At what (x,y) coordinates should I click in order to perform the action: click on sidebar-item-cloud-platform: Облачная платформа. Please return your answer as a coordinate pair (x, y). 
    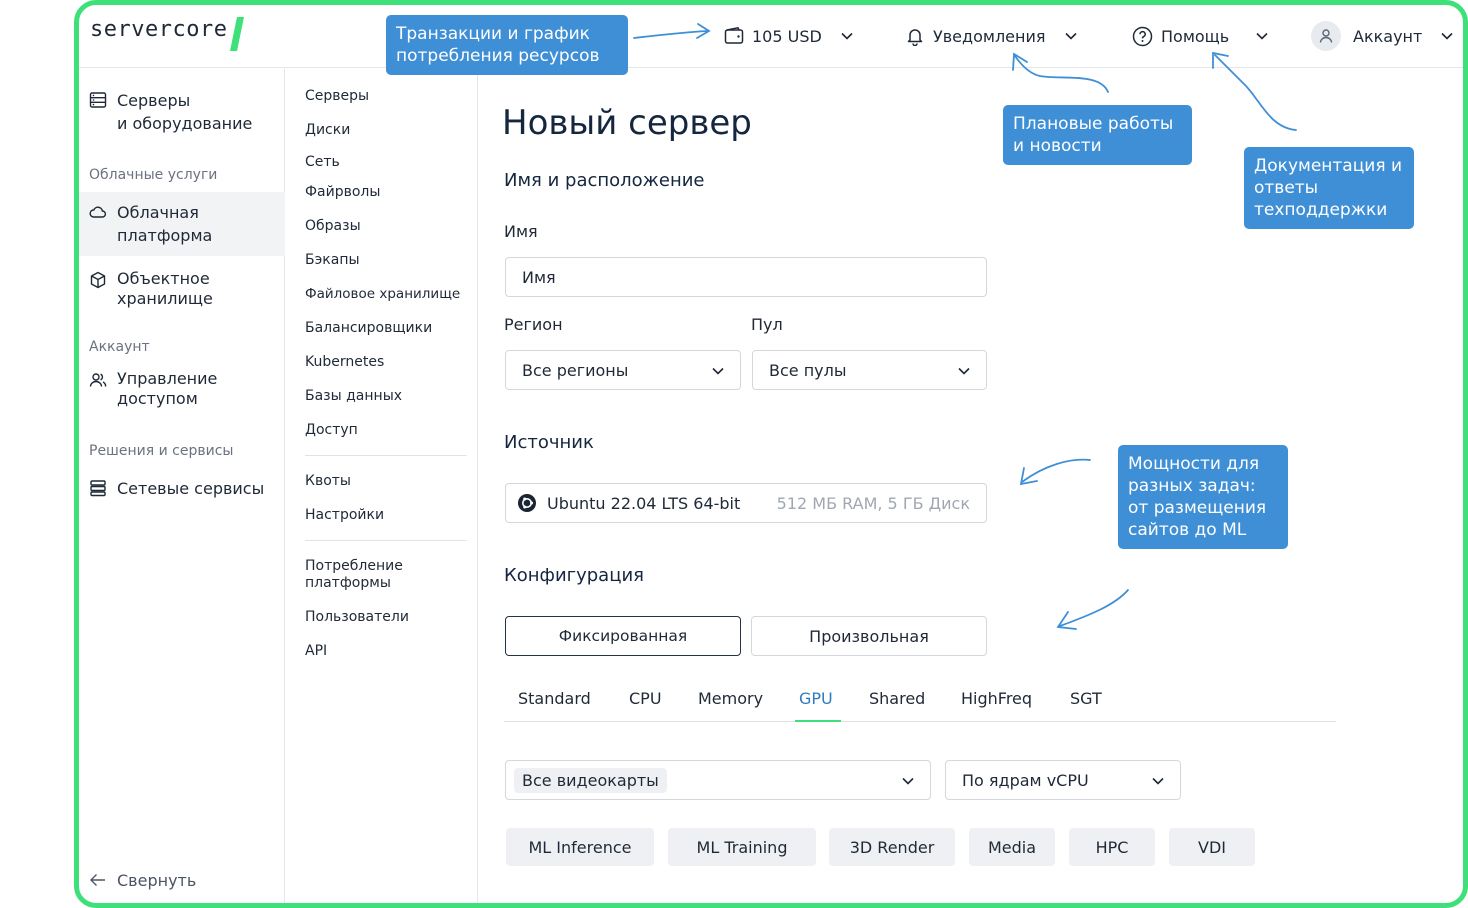
    Looking at the image, I should click on (182, 224).